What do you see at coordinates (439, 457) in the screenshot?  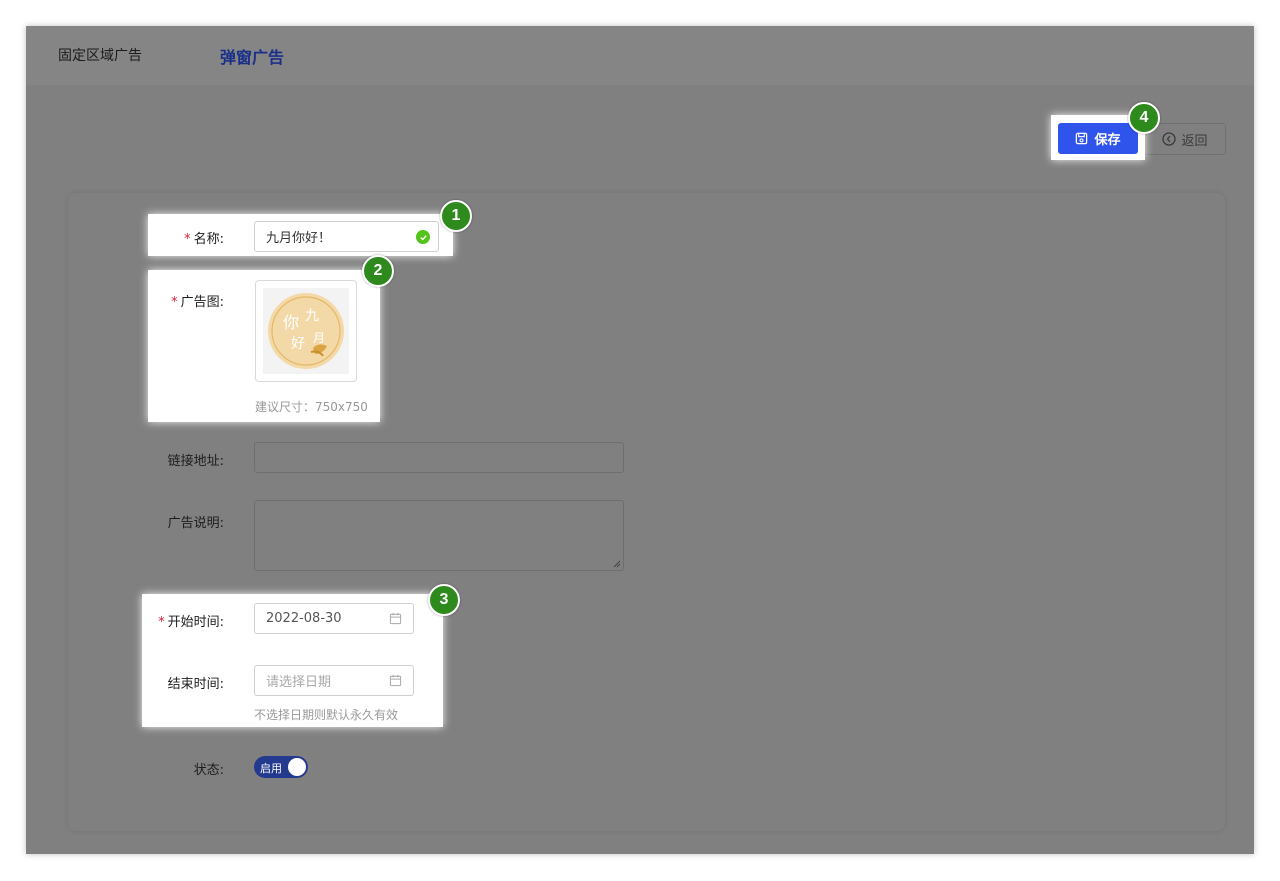 I see `link-input` at bounding box center [439, 457].